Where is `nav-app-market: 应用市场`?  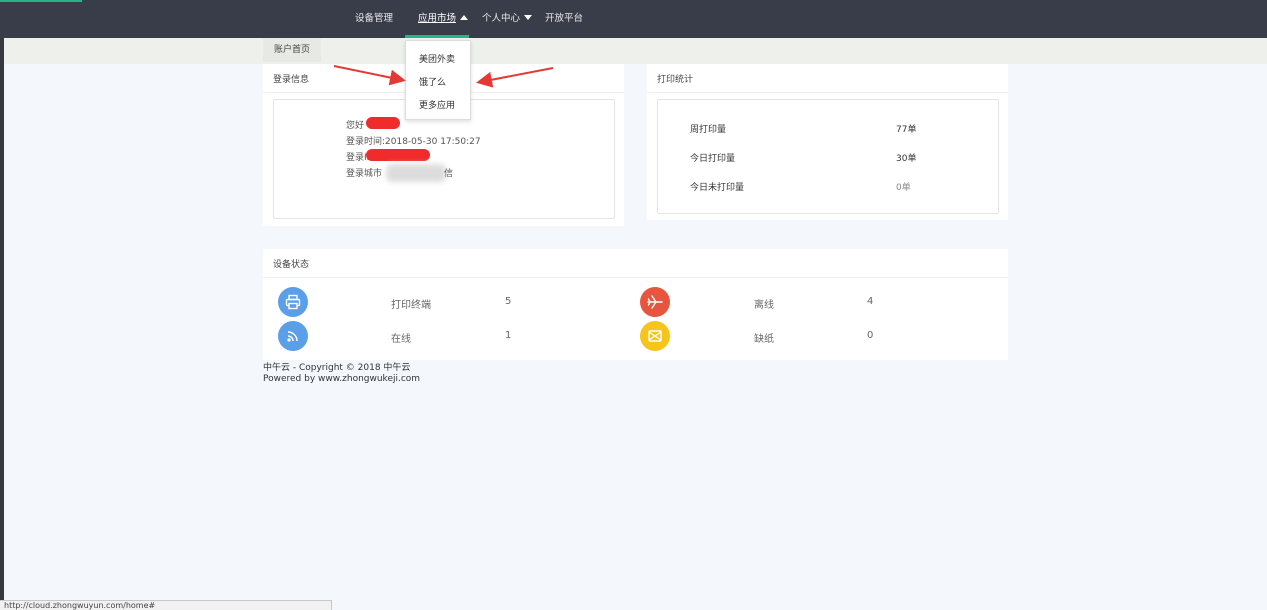 nav-app-market: 应用市场 is located at coordinates (443, 19).